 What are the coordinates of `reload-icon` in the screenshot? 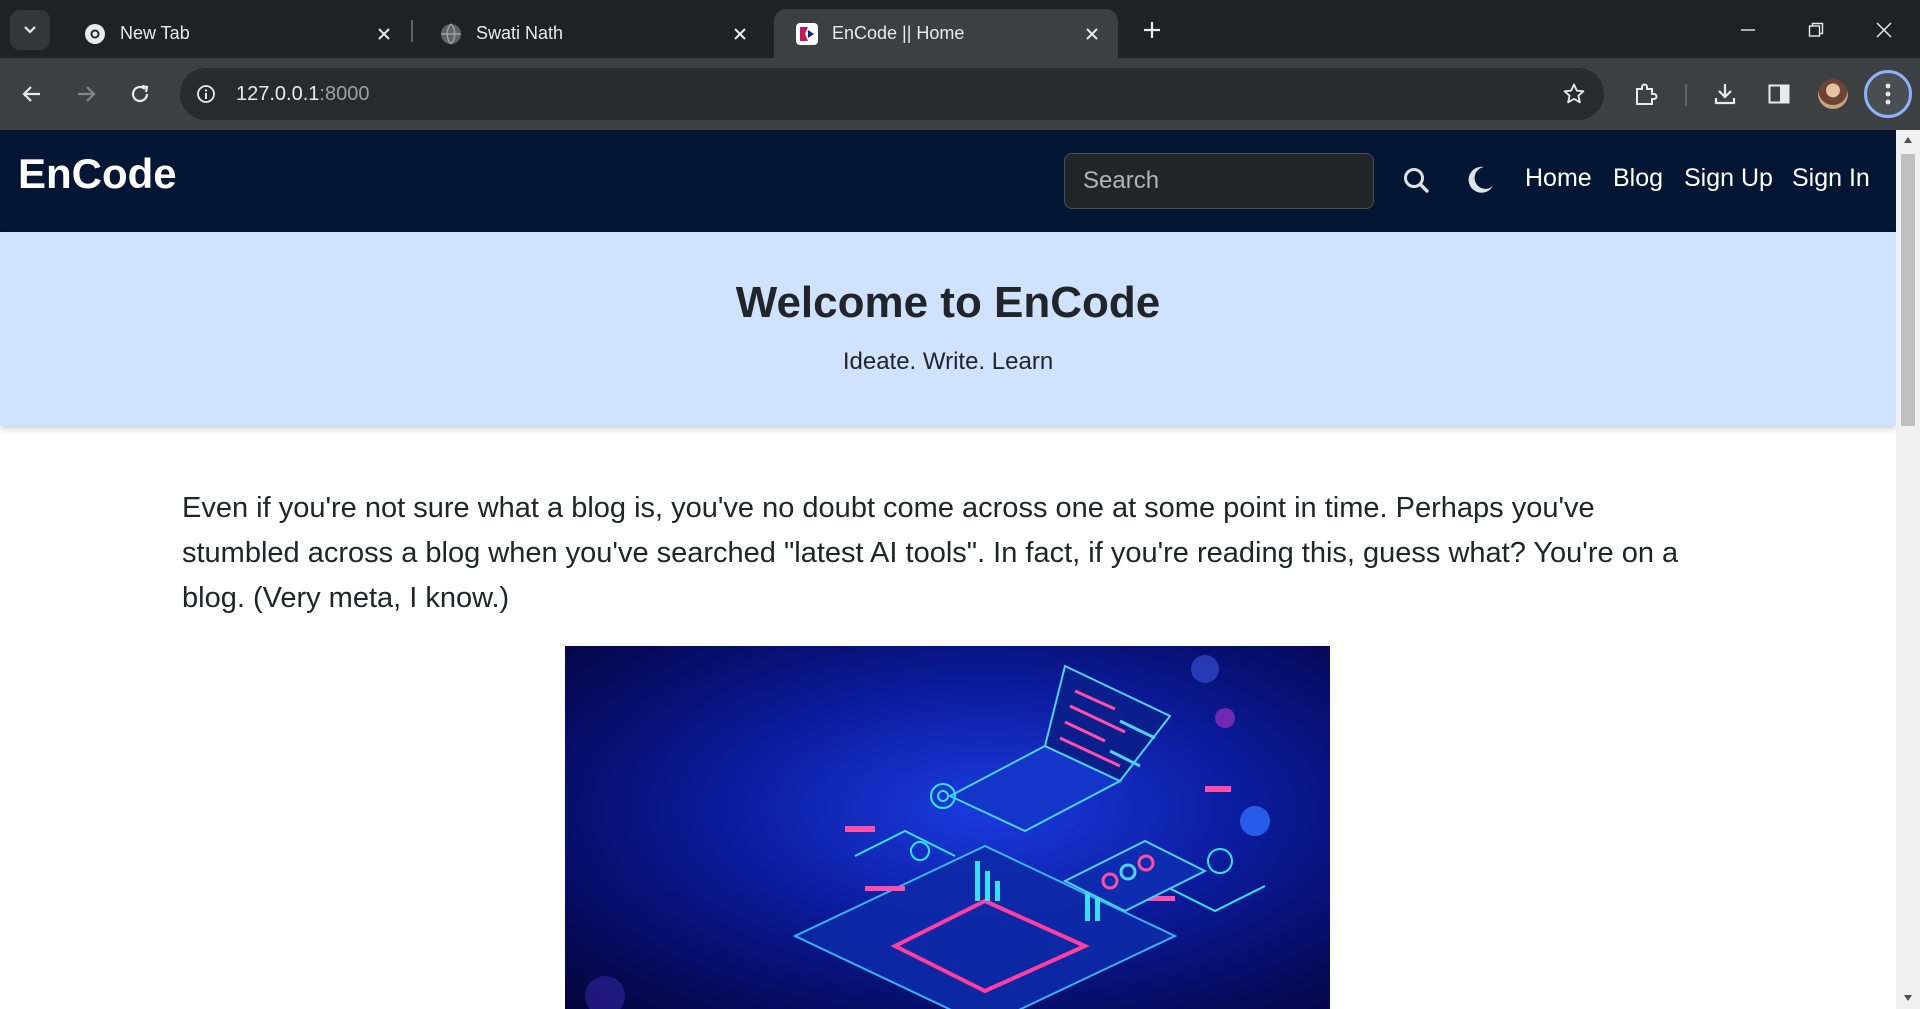 It's located at (140, 93).